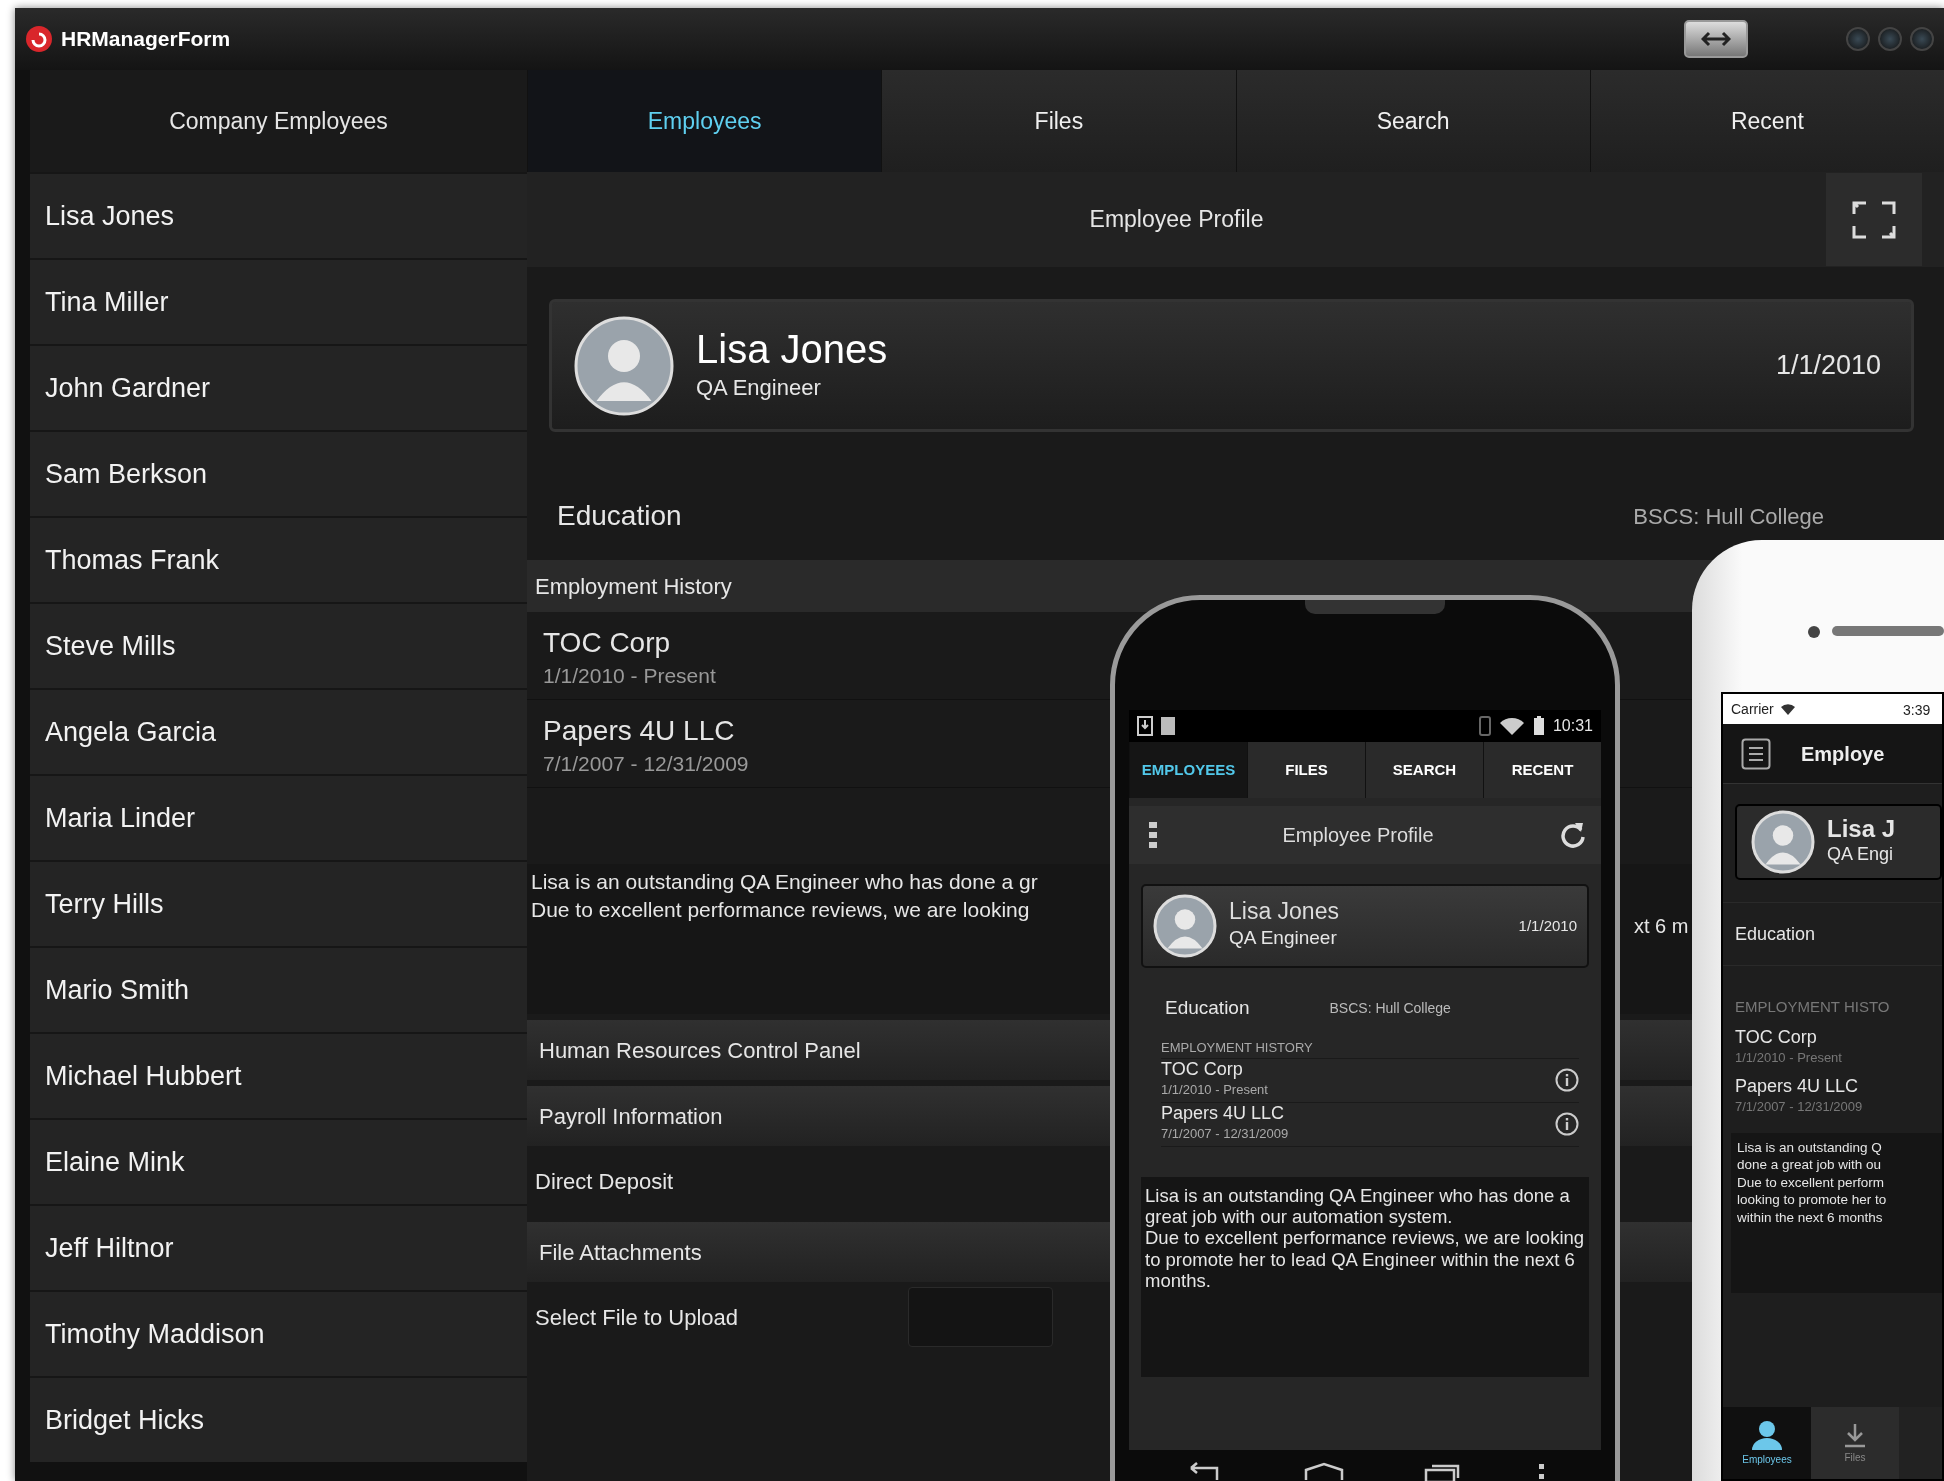 This screenshot has width=1944, height=1481. What do you see at coordinates (1176, 220) in the screenshot?
I see `profile-title: Employee Profile` at bounding box center [1176, 220].